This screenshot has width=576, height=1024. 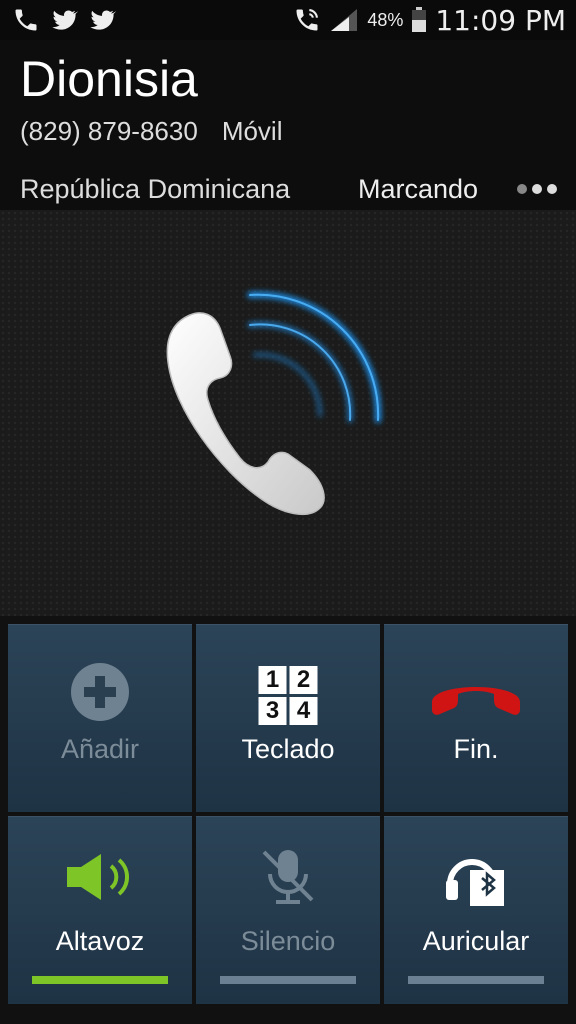 What do you see at coordinates (155, 189) in the screenshot?
I see `country: República Dominicana` at bounding box center [155, 189].